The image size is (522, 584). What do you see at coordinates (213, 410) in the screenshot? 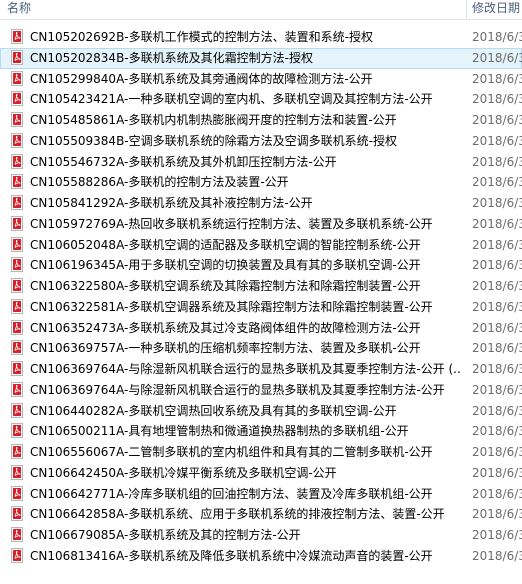
I see `file-name: CN106440282A-多联机空调热回收系统及具有其的多联机空调-公开` at bounding box center [213, 410].